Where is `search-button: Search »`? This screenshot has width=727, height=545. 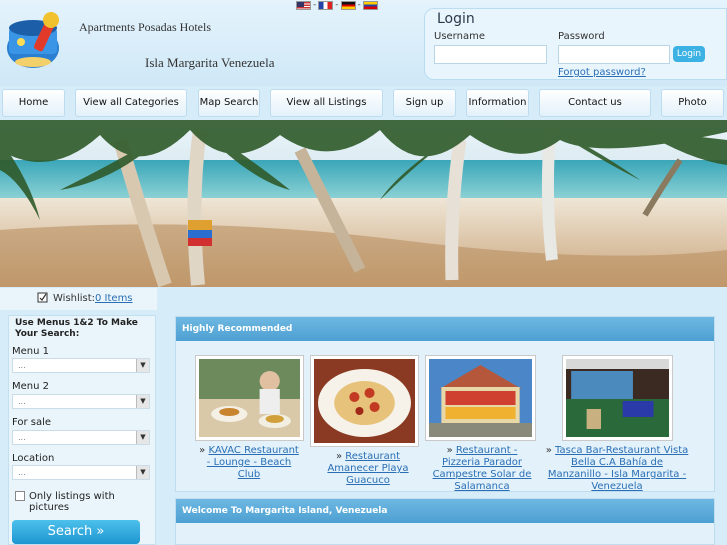 search-button: Search » is located at coordinates (76, 532).